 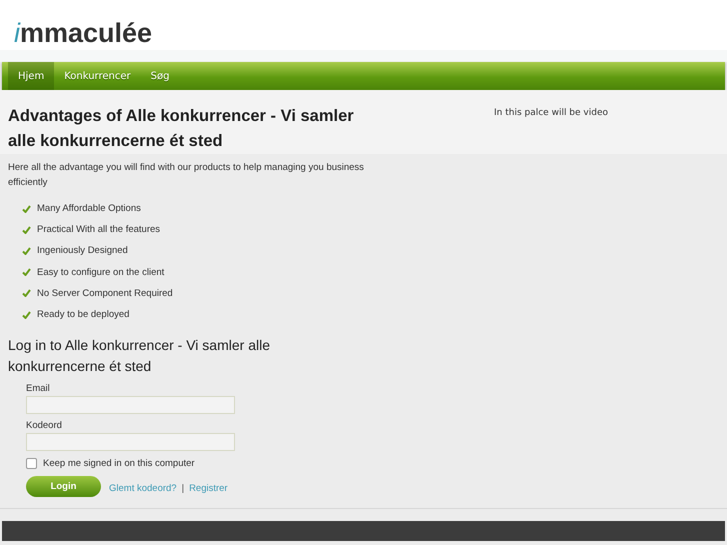 What do you see at coordinates (181, 129) in the screenshot?
I see `page-heading: Advantages of Alle konkurrencer - Vi samler alle konkurrencerne ét sted` at bounding box center [181, 129].